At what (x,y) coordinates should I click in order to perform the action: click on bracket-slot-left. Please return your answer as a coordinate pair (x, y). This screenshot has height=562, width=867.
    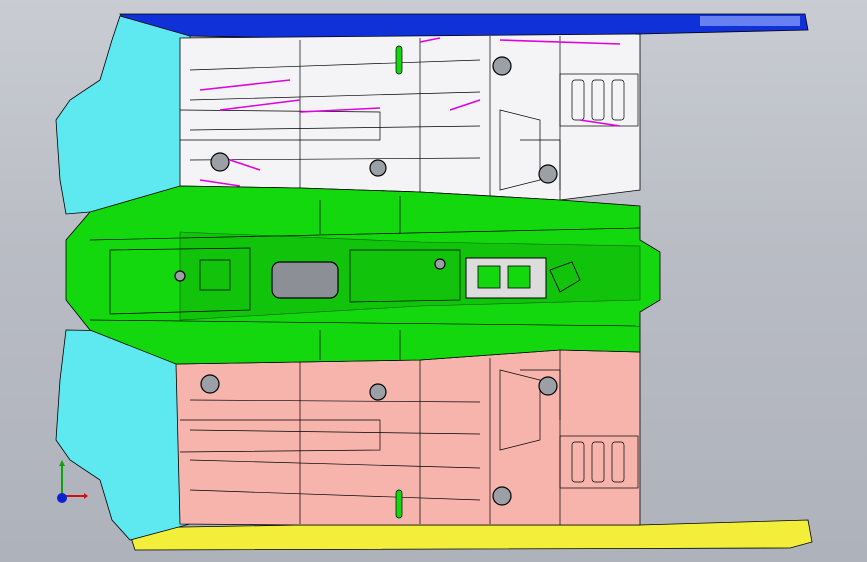
    Looking at the image, I should click on (489, 277).